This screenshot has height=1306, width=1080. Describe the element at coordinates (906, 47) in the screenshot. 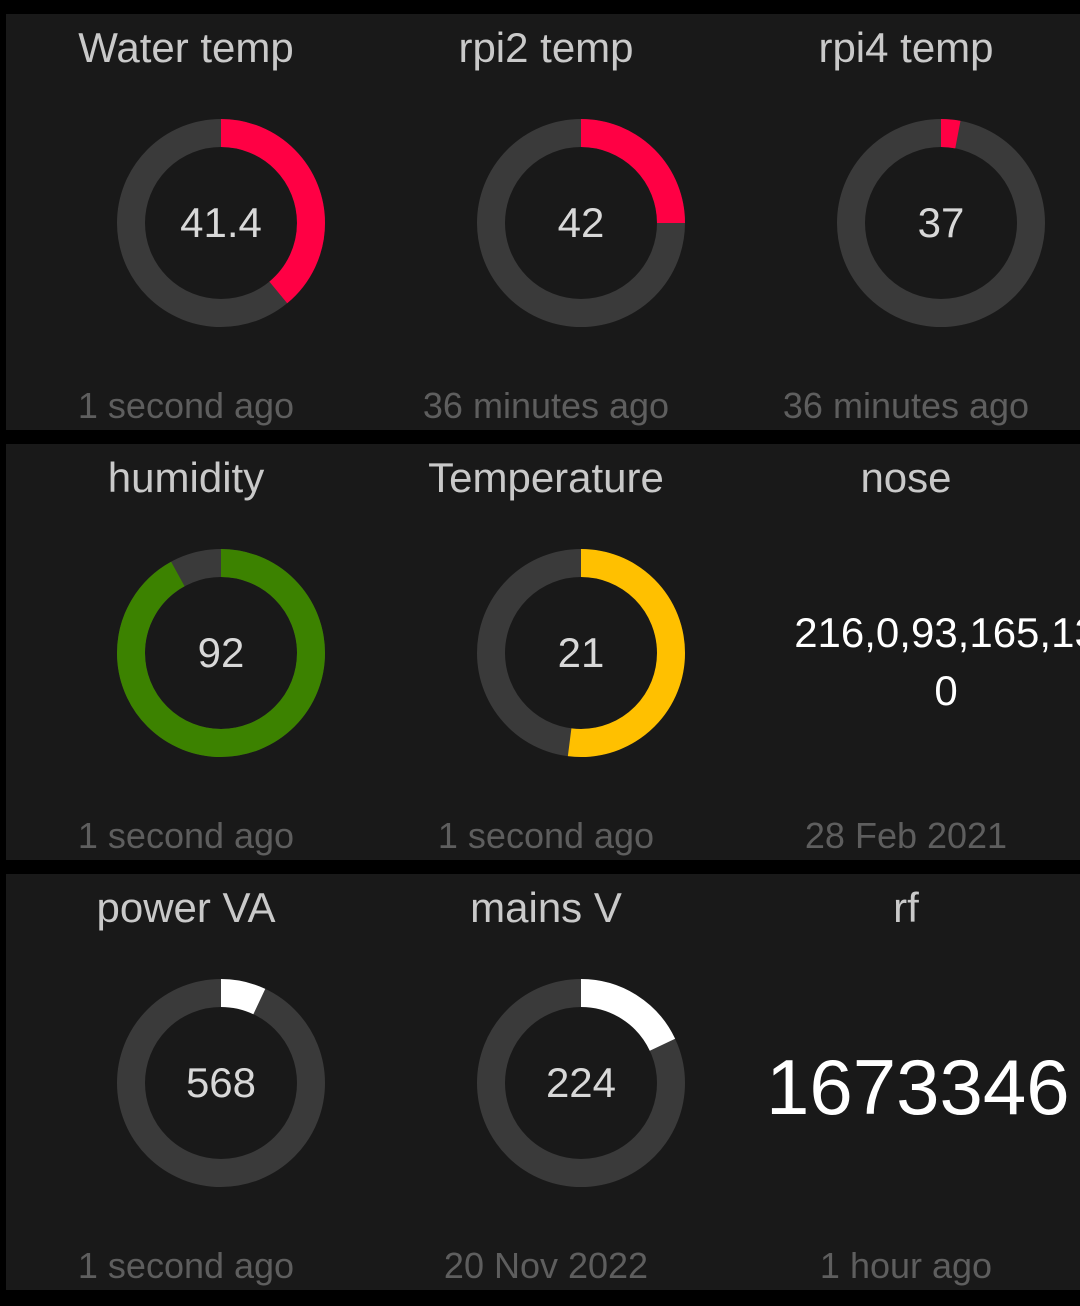

I see `tile-title: rpi4 temp` at that location.